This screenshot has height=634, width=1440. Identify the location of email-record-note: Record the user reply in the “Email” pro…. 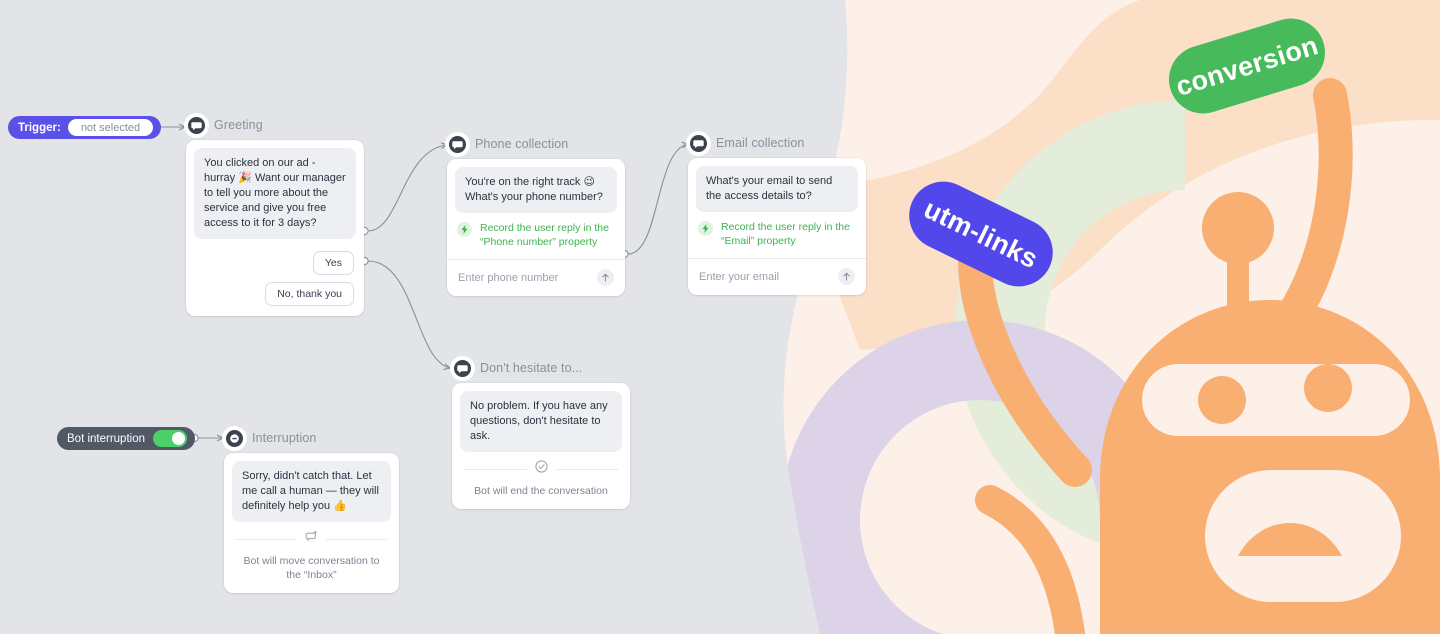
(785, 234).